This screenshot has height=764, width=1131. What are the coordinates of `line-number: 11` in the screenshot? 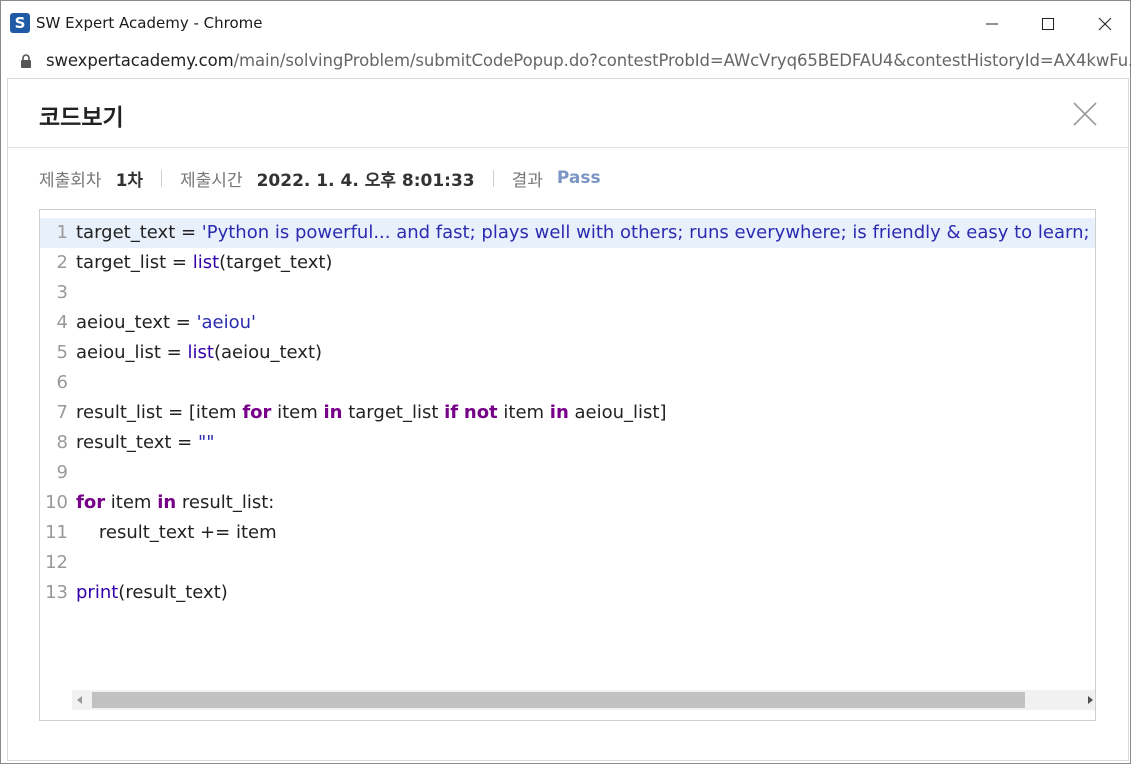 It's located at (56, 532).